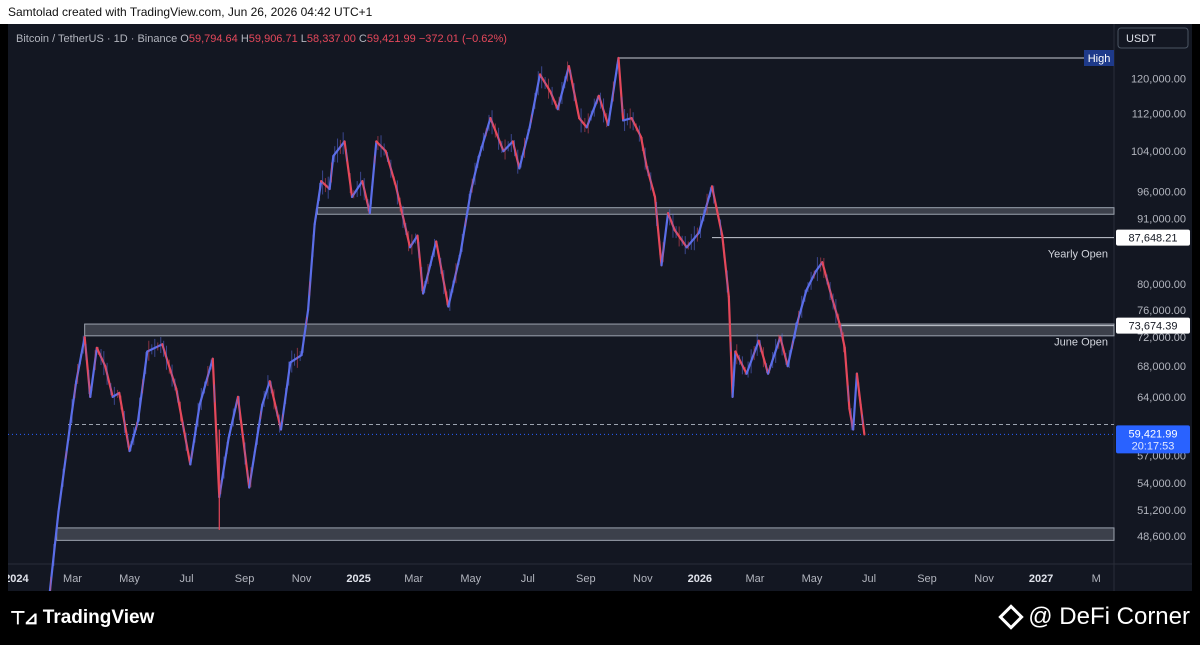 Image resolution: width=1200 pixels, height=645 pixels. Describe the element at coordinates (1161, 398) in the screenshot. I see `y-tick-label: 64,000.00` at that location.